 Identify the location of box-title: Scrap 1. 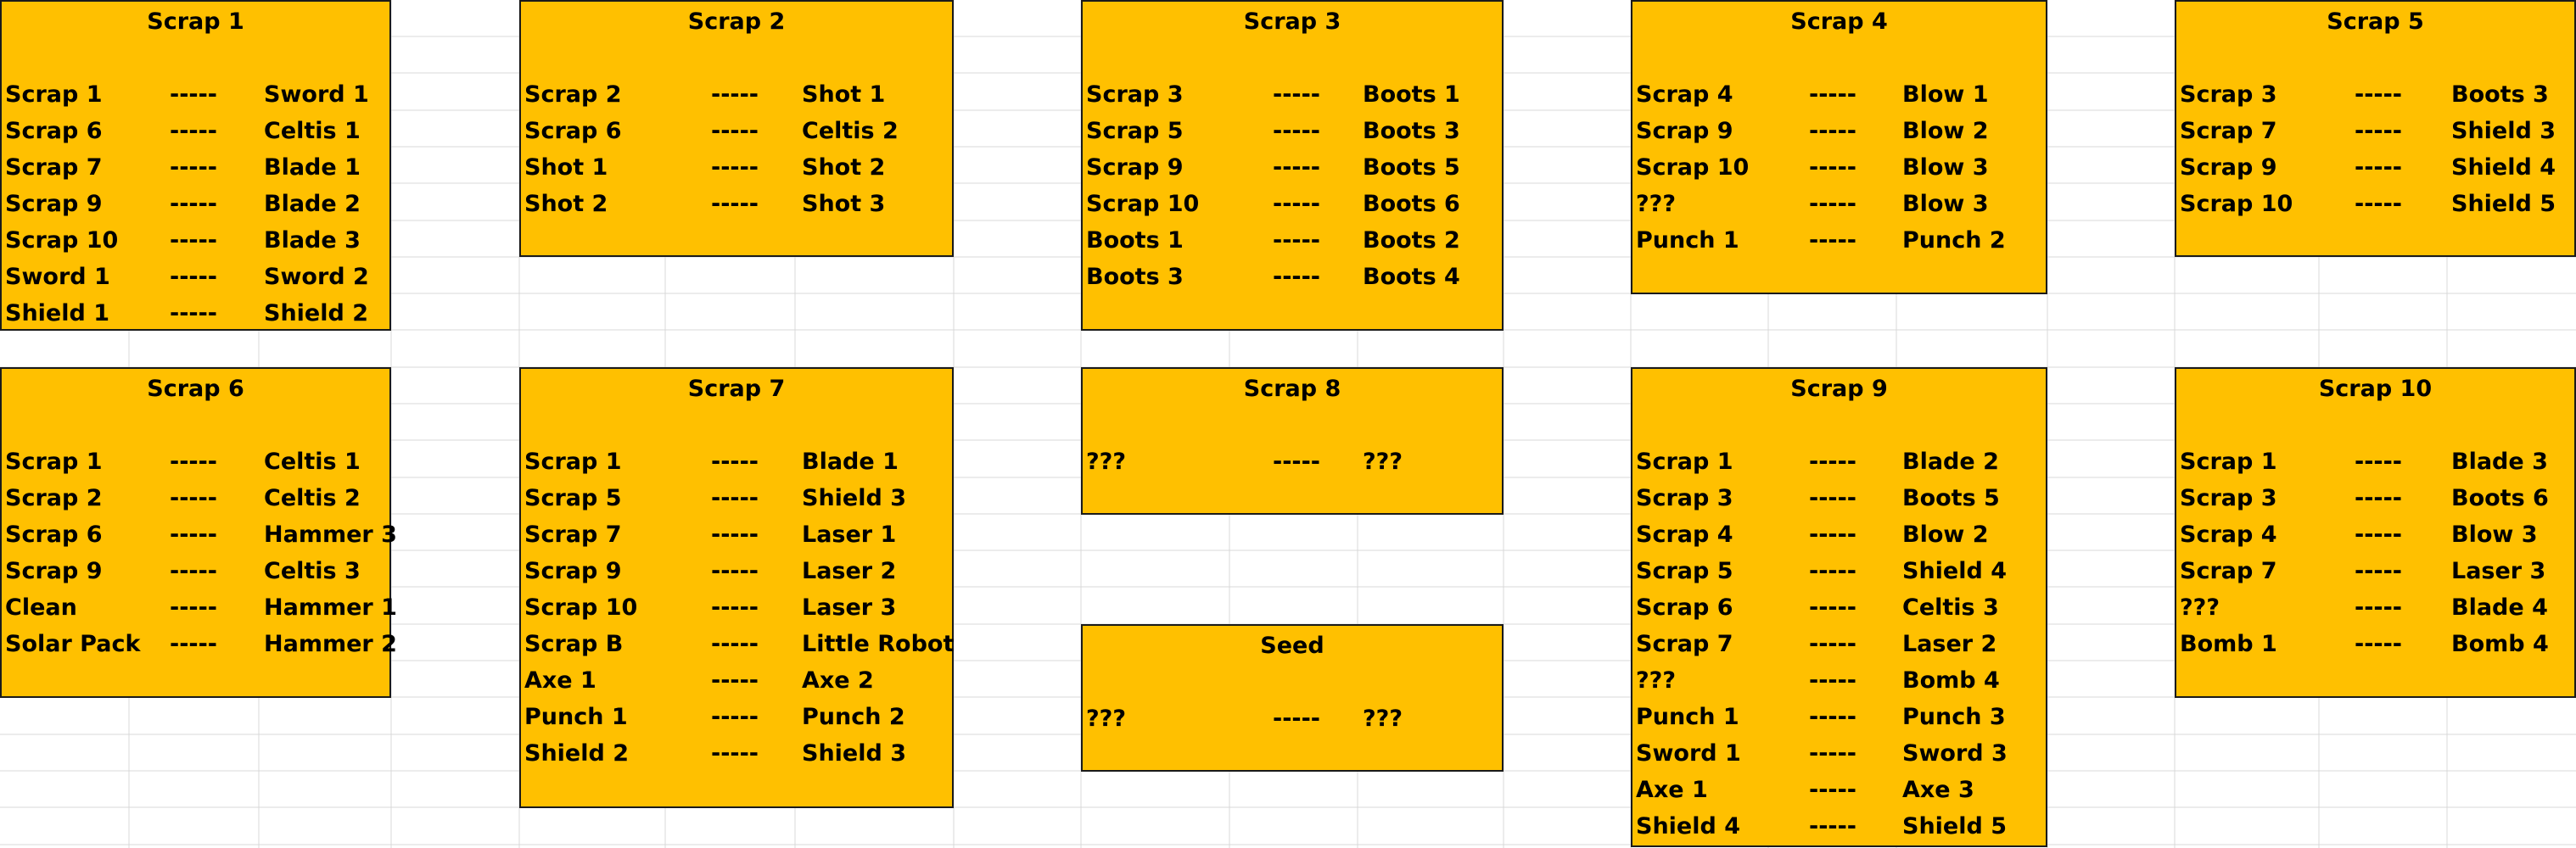
(196, 21).